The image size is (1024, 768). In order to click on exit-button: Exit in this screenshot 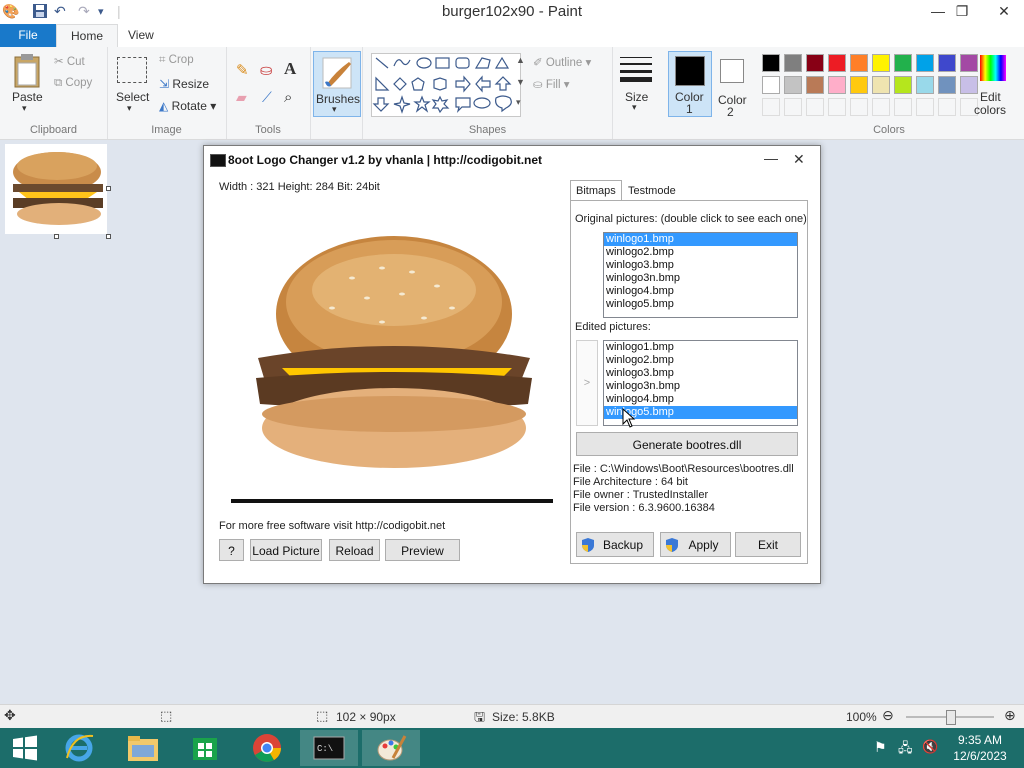, I will do `click(768, 544)`.